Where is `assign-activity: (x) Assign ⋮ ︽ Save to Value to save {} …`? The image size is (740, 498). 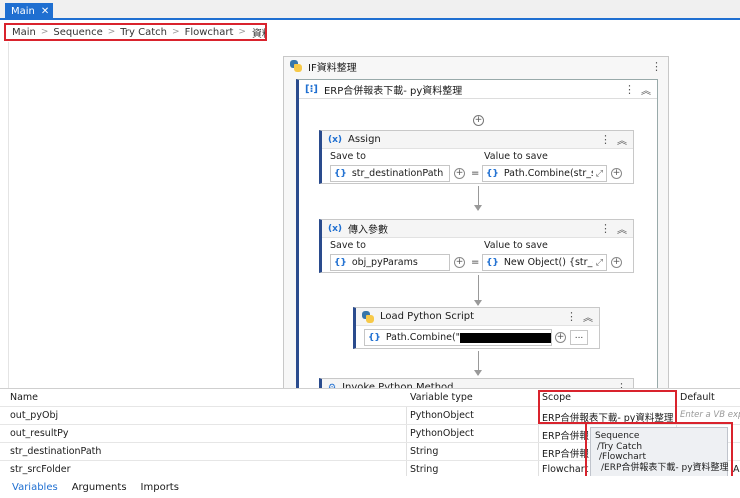
assign-activity: (x) Assign ⋮ ︽ Save to Value to save {} … is located at coordinates (476, 157).